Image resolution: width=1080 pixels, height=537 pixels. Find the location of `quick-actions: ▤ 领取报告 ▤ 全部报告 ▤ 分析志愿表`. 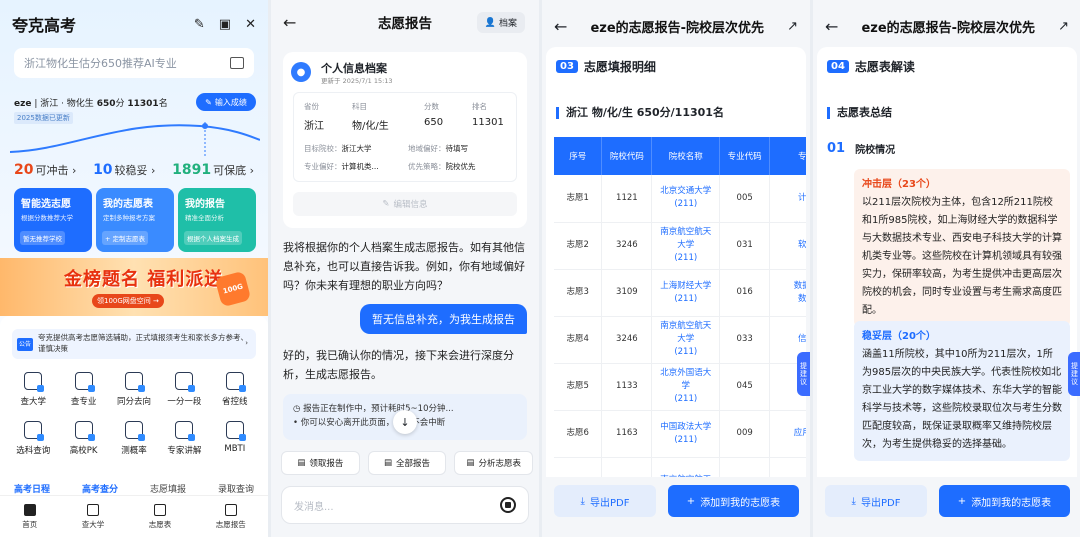

quick-actions: ▤ 领取报告 ▤ 全部报告 ▤ 分析志愿表 is located at coordinates (407, 463).